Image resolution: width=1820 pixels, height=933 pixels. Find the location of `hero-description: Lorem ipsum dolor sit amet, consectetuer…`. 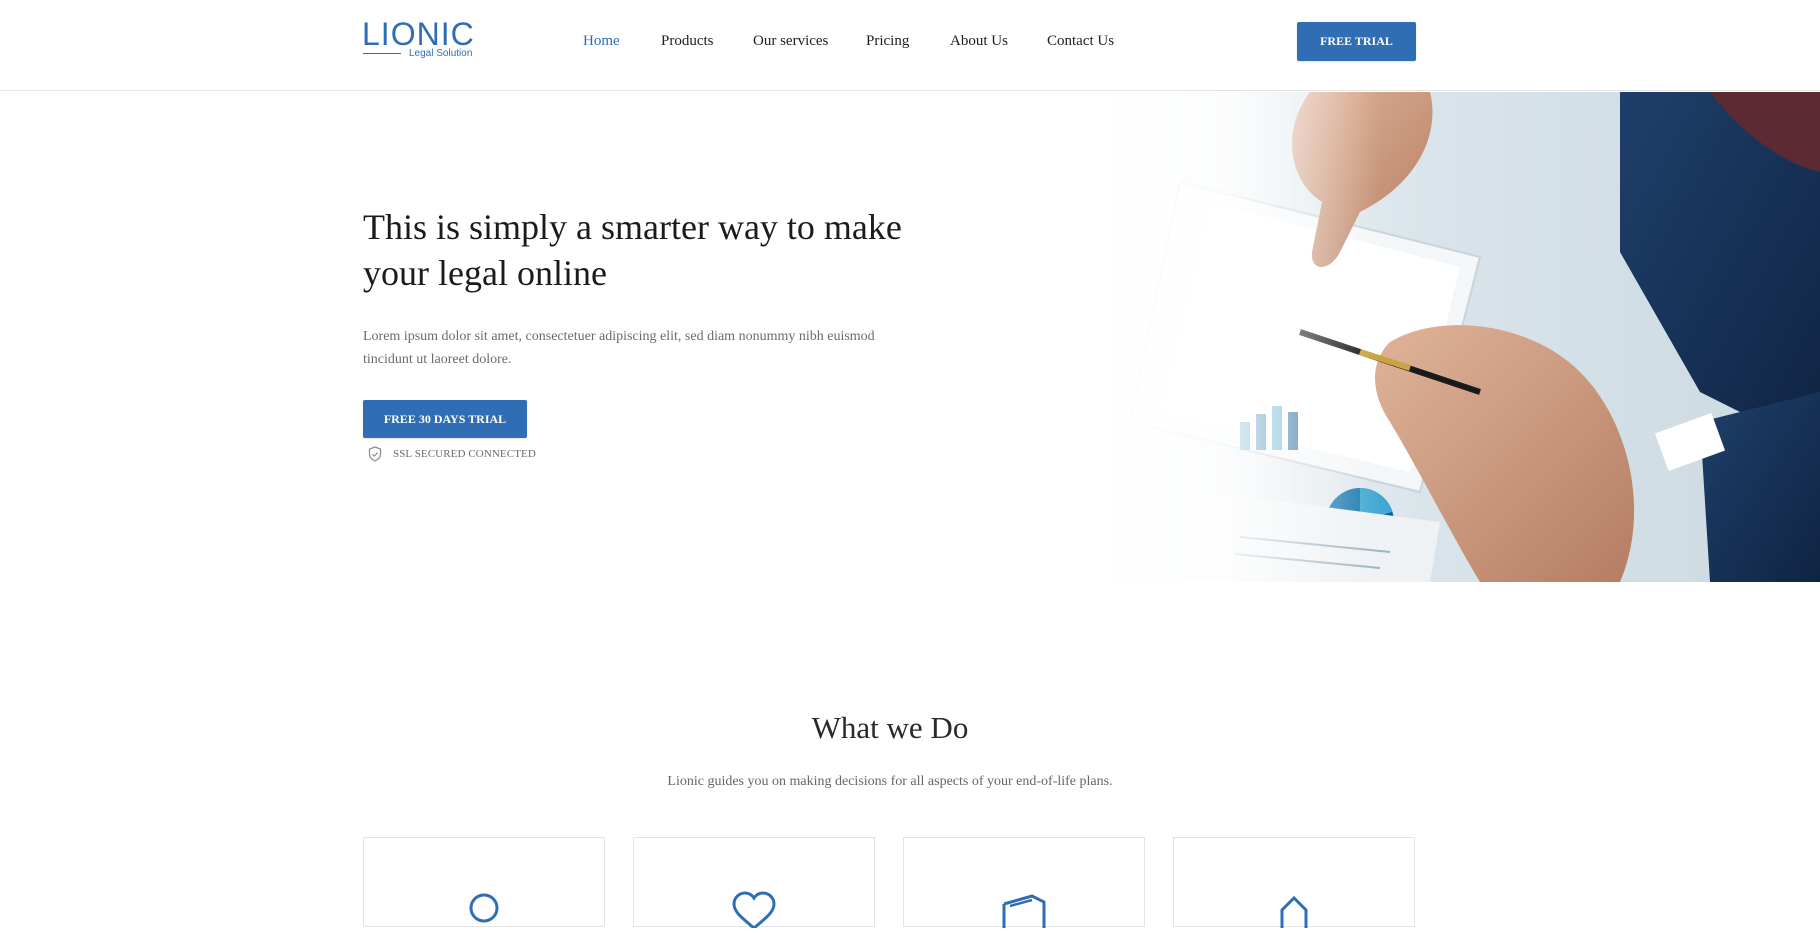

hero-description: Lorem ipsum dolor sit amet, consectetuer… is located at coordinates (619, 348).